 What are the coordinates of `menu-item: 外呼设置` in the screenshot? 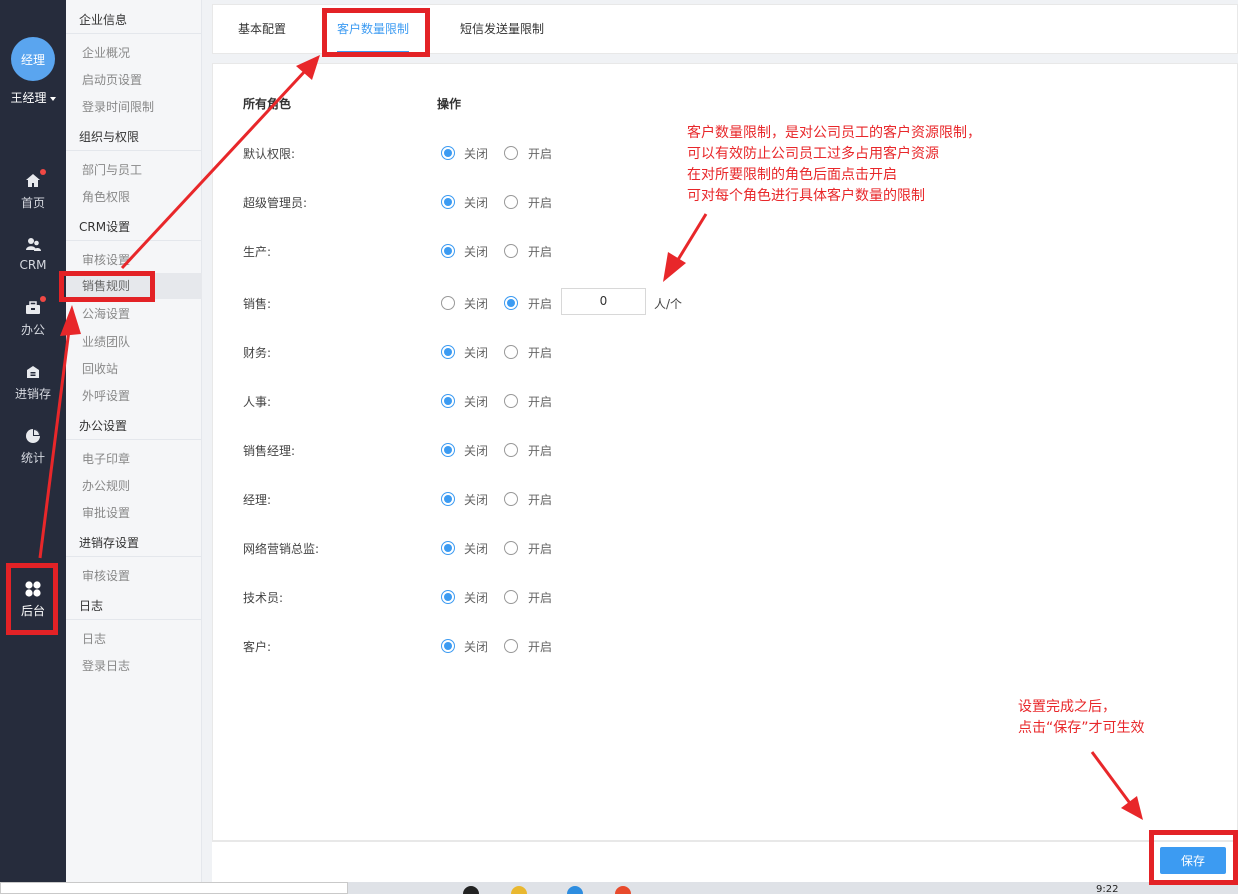 It's located at (106, 395).